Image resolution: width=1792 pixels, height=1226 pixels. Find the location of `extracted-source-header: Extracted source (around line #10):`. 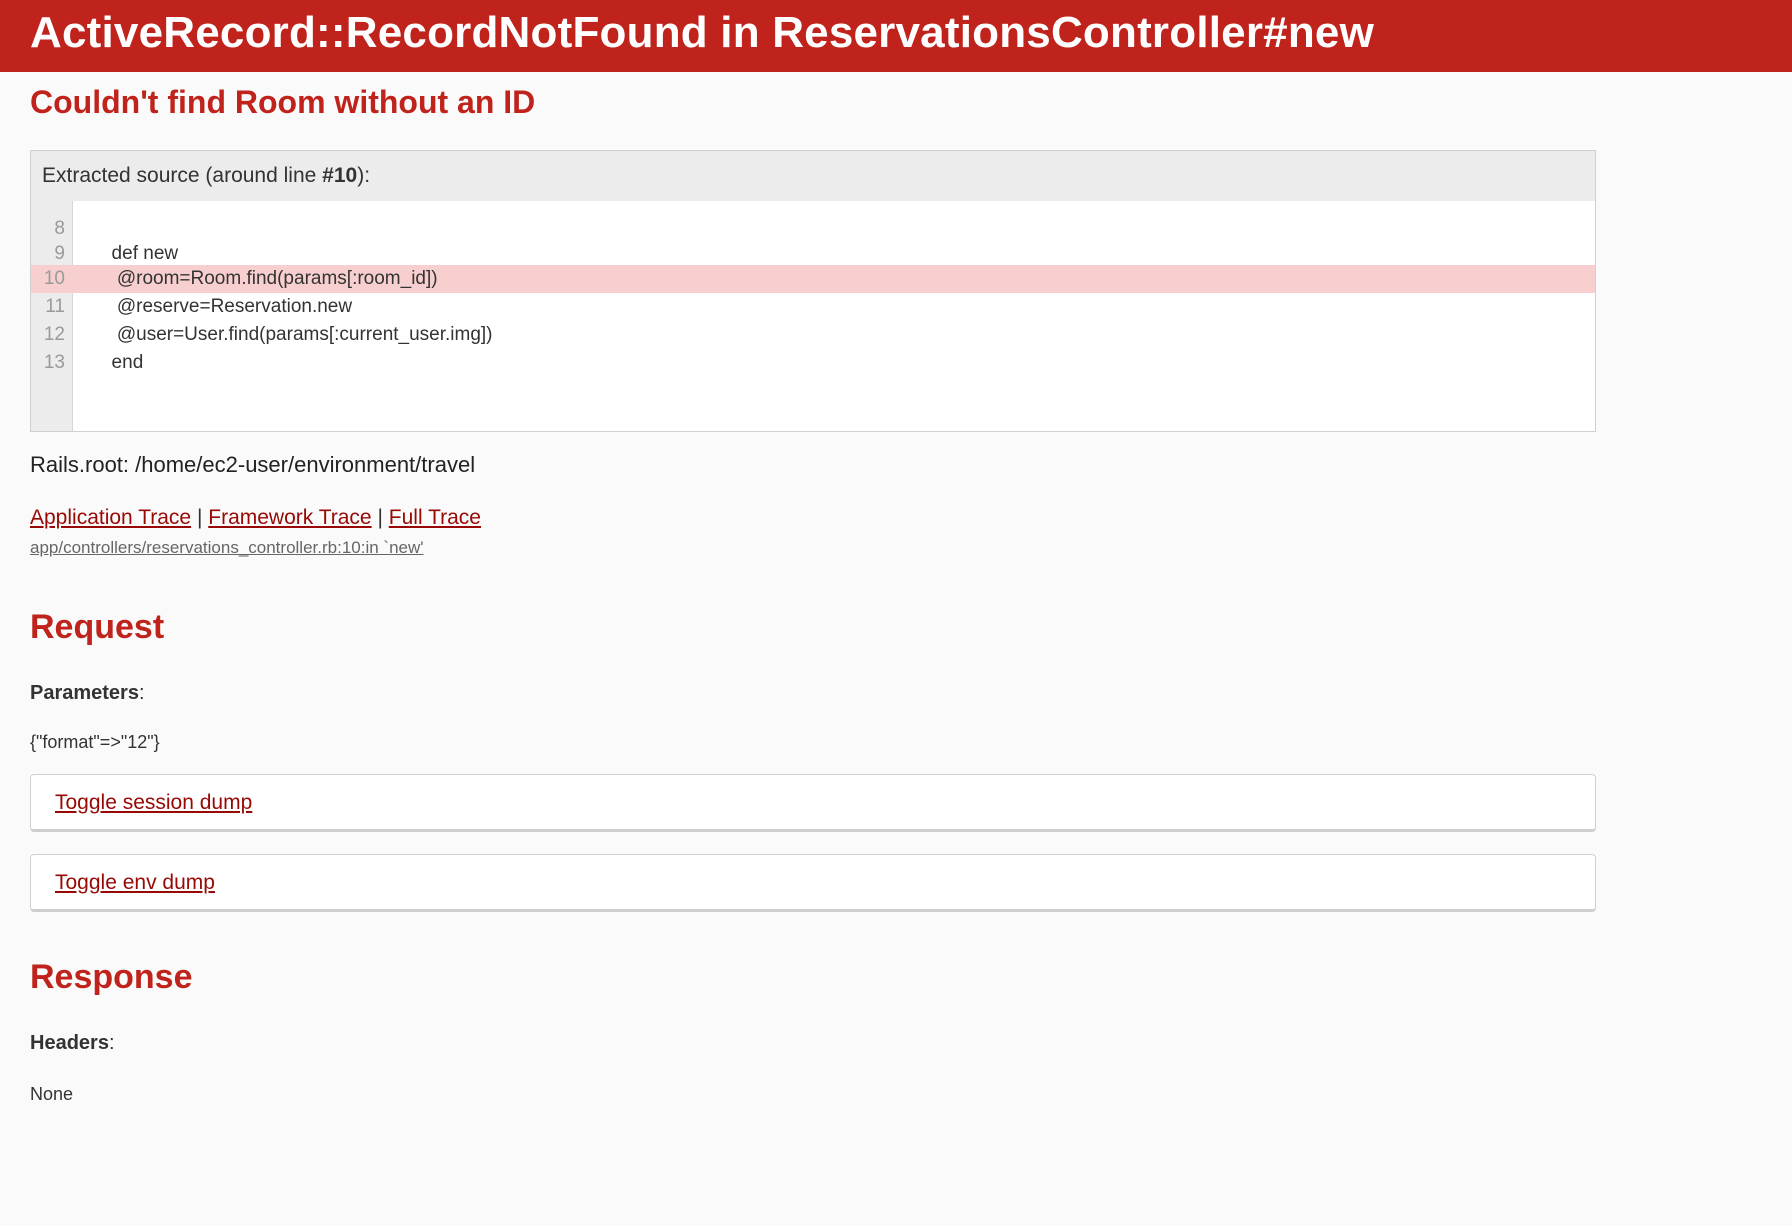

extracted-source-header: Extracted source (around line #10): is located at coordinates (813, 176).